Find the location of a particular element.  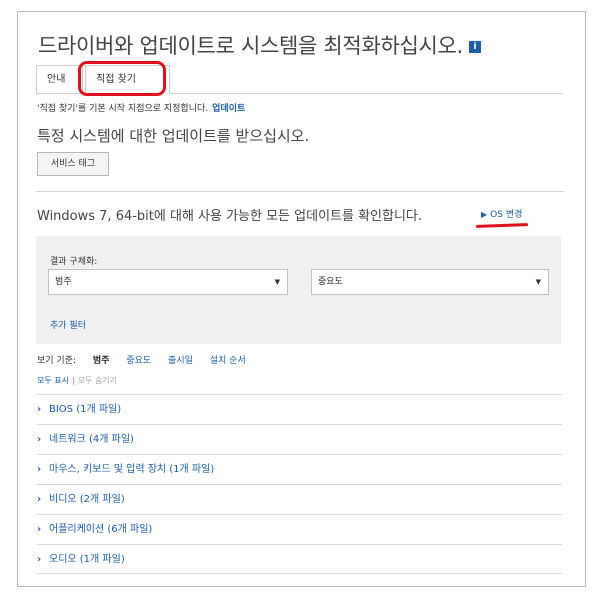

show-toggle-row: 모두 표시 | 모두 숨기기 is located at coordinates (77, 380).